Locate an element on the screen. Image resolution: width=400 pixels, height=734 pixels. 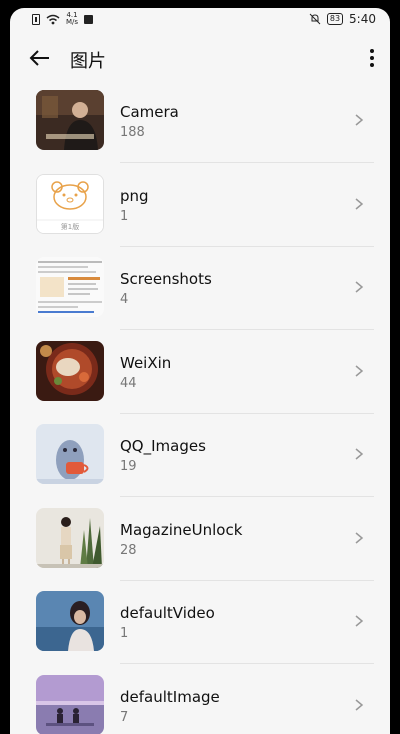
album-item-camera: Camera 188 is located at coordinates (200, 129).